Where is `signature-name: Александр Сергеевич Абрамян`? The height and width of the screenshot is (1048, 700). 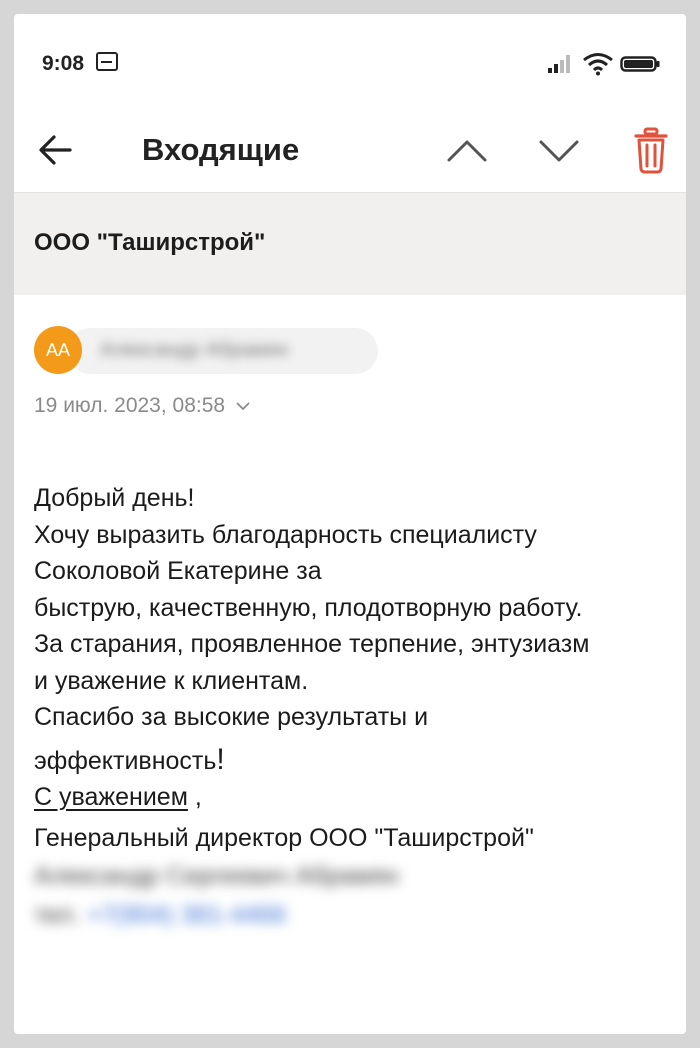 signature-name: Александр Сергеевич Абрамян is located at coordinates (216, 876).